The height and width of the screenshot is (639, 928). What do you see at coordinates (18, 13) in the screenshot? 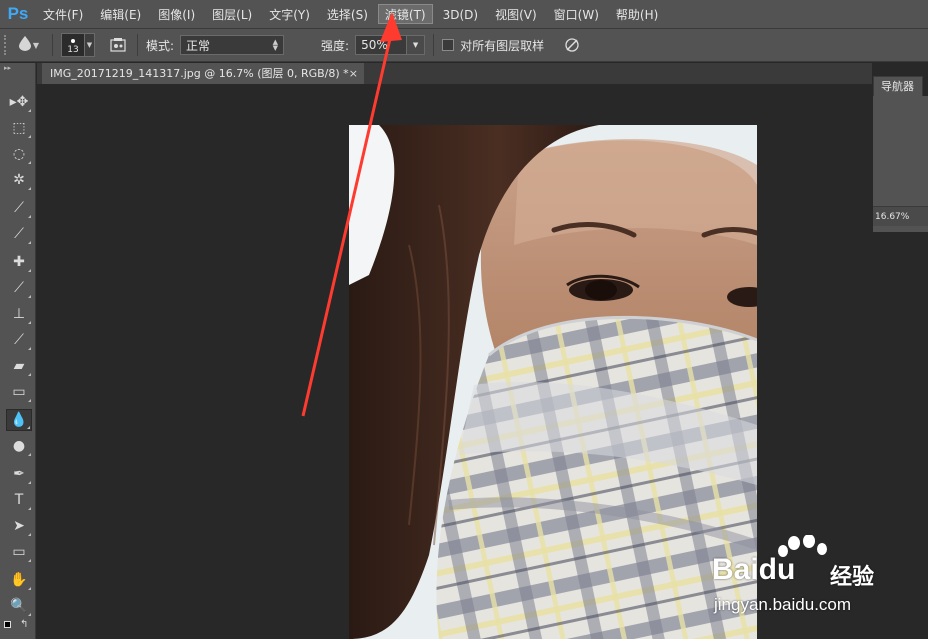
I see `photoshop-logo: Ps` at bounding box center [18, 13].